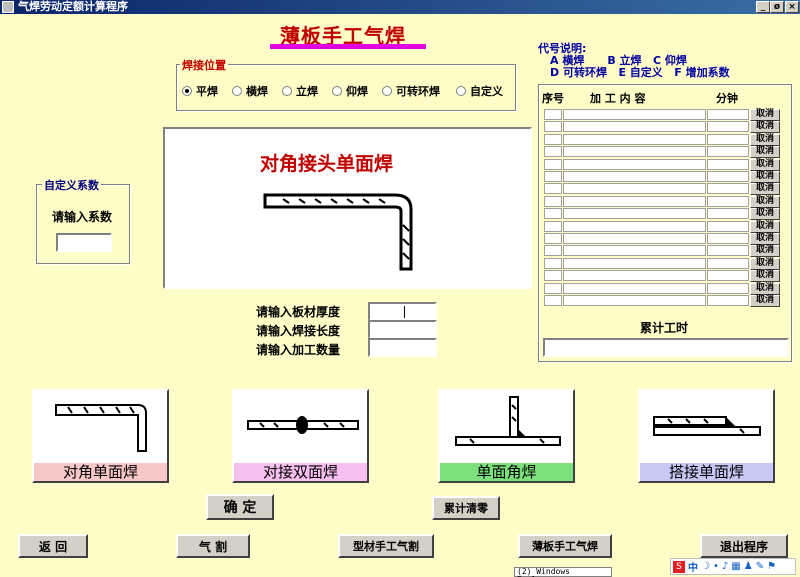 This screenshot has width=800, height=577. What do you see at coordinates (298, 312) in the screenshot?
I see `thickness-label: 请输入板材厚度` at bounding box center [298, 312].